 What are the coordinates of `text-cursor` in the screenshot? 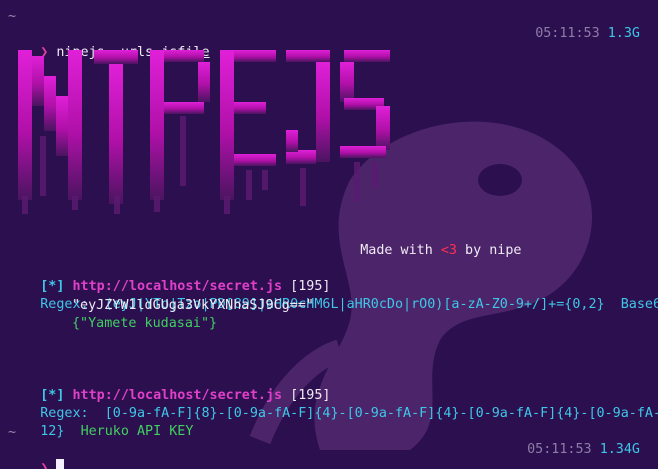 It's located at (60, 464).